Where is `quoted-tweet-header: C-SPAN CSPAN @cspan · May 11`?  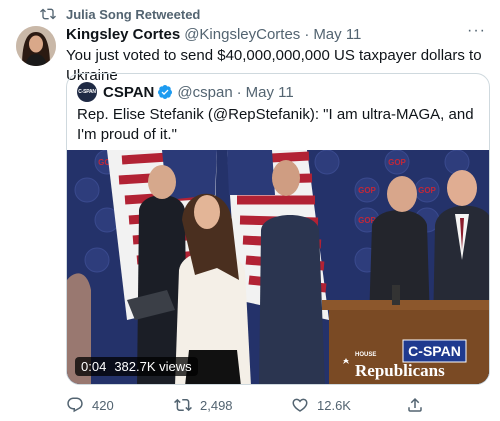 quoted-tweet-header: C-SPAN CSPAN @cspan · May 11 is located at coordinates (185, 92).